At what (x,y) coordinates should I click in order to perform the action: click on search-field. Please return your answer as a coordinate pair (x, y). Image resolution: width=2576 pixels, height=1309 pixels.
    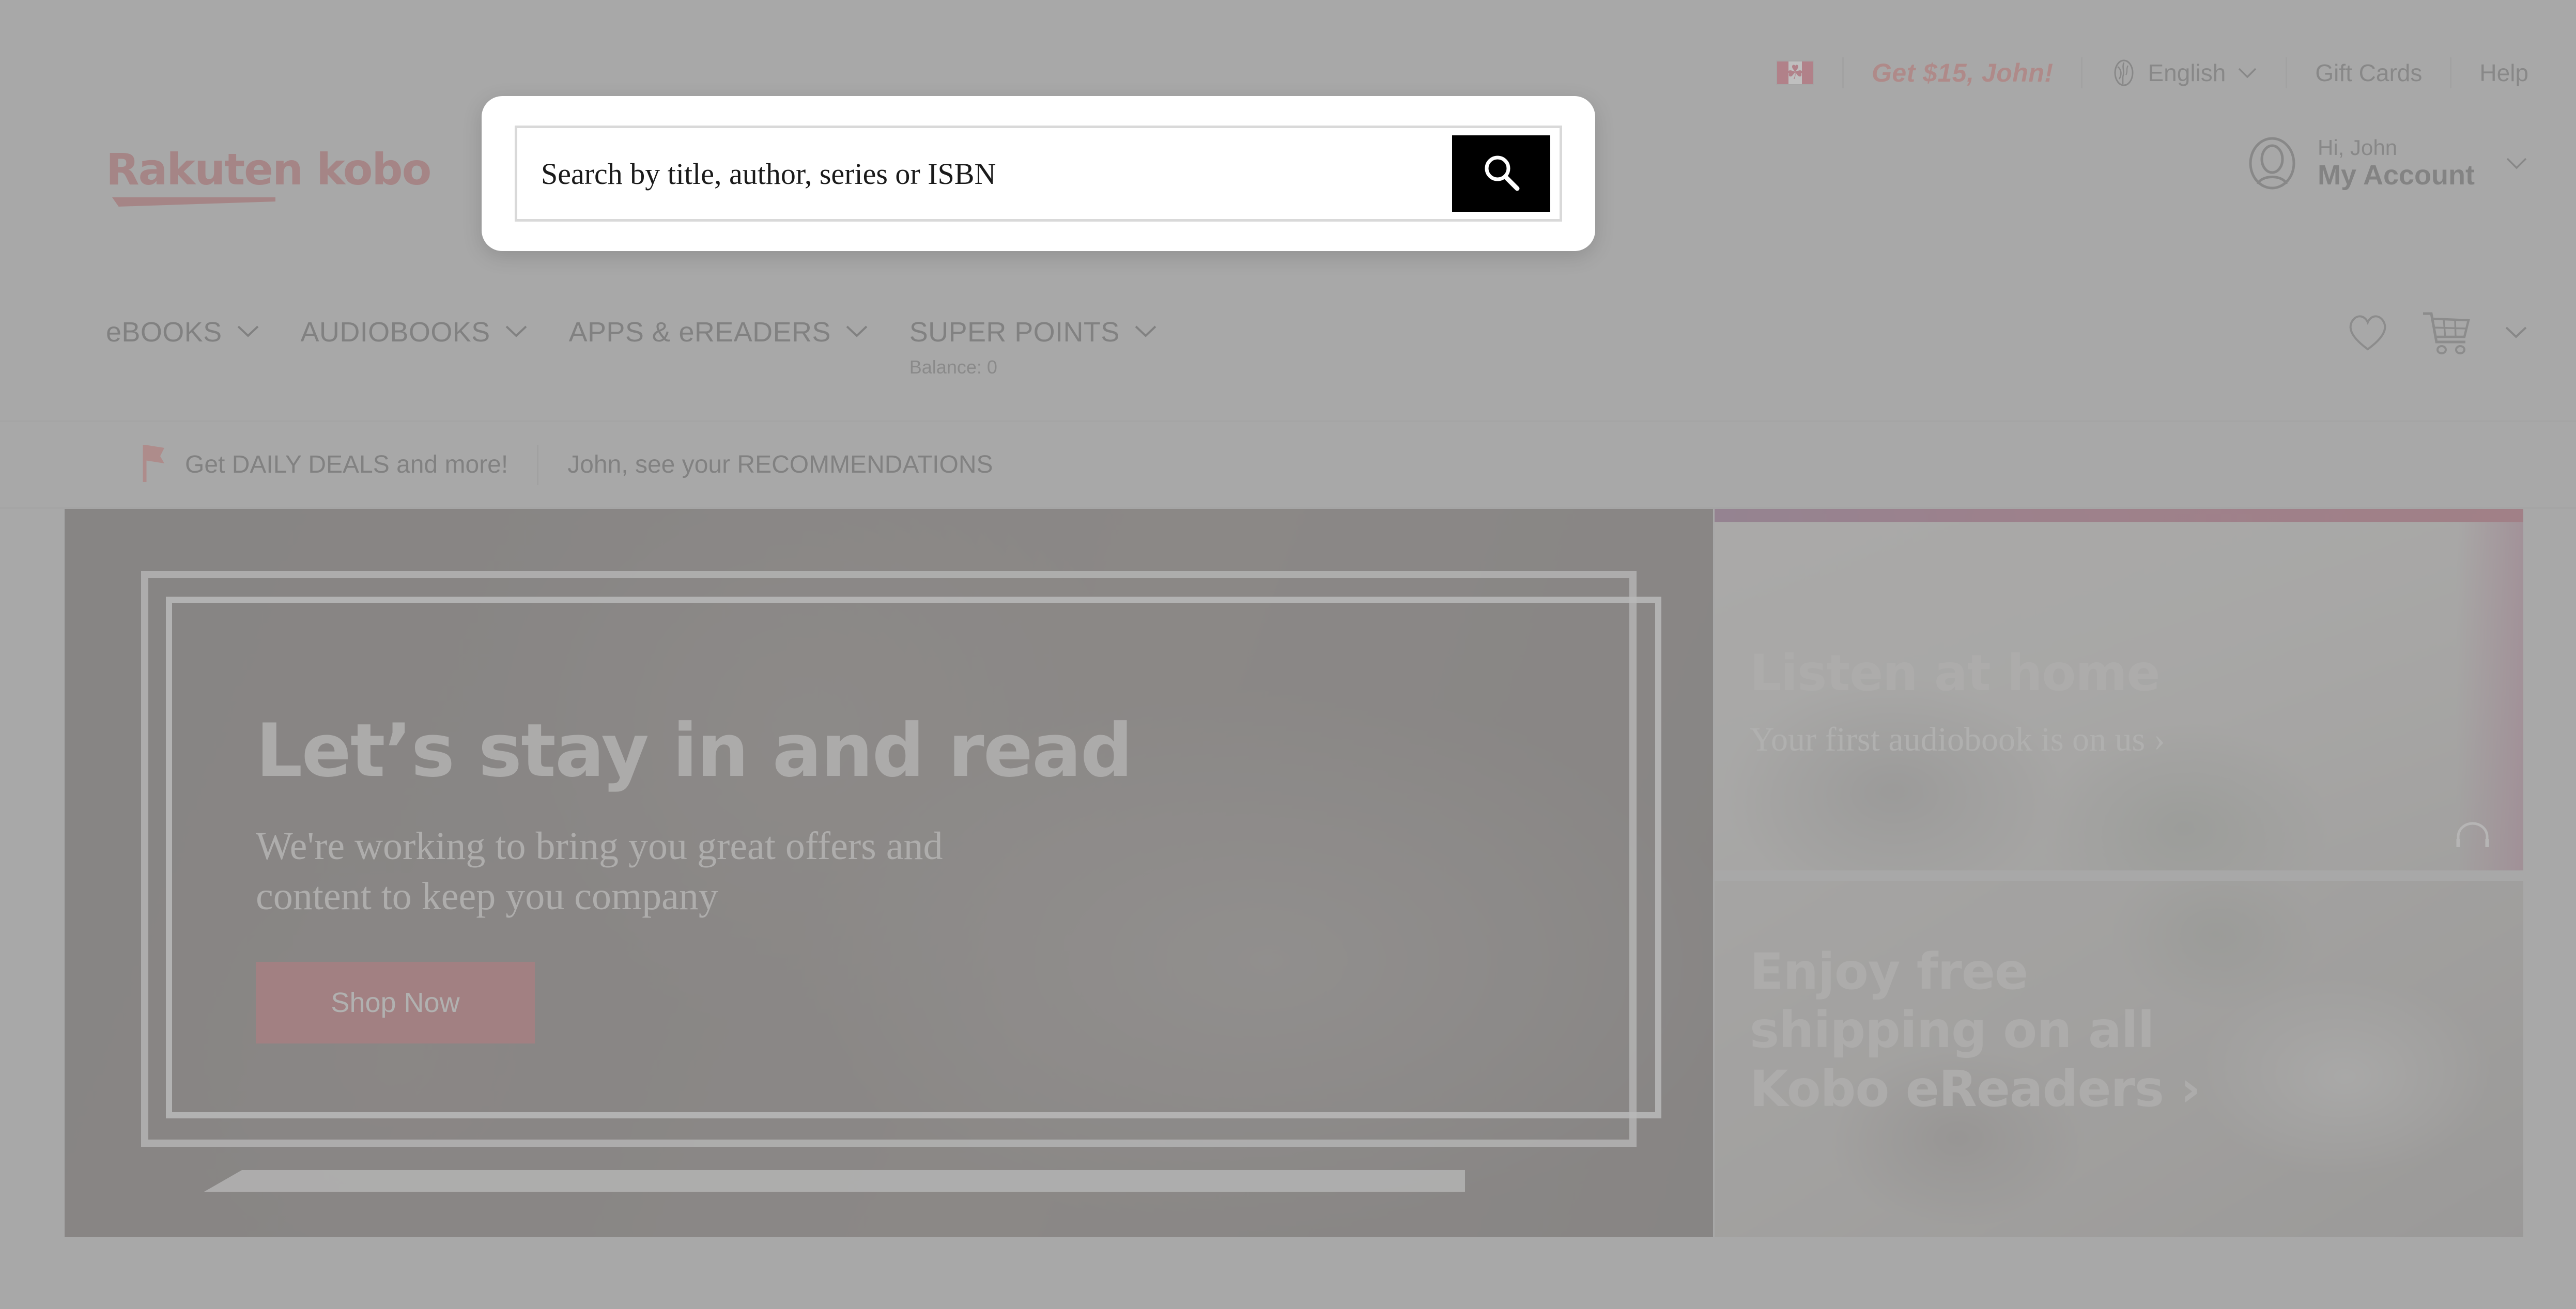
    Looking at the image, I should click on (1038, 174).